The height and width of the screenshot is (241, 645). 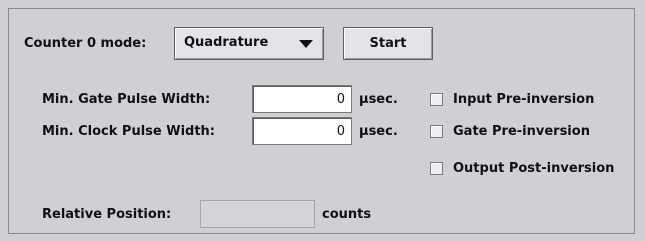 I want to click on counter-mode-select: Quadrature, so click(x=249, y=43).